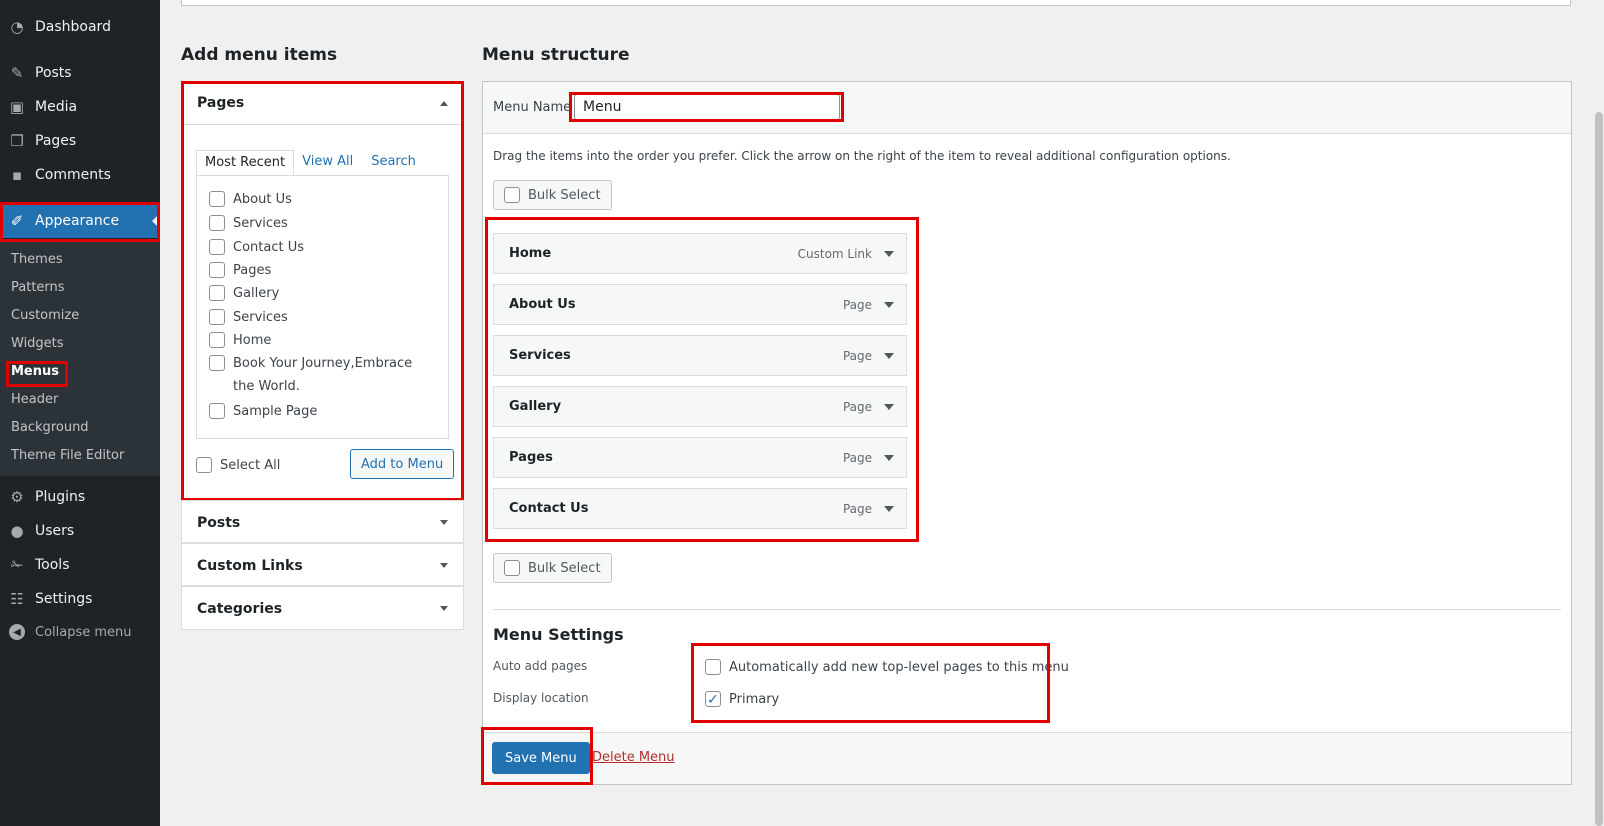 This screenshot has height=826, width=1604. What do you see at coordinates (542, 304) in the screenshot?
I see `menu-item-title: About Us` at bounding box center [542, 304].